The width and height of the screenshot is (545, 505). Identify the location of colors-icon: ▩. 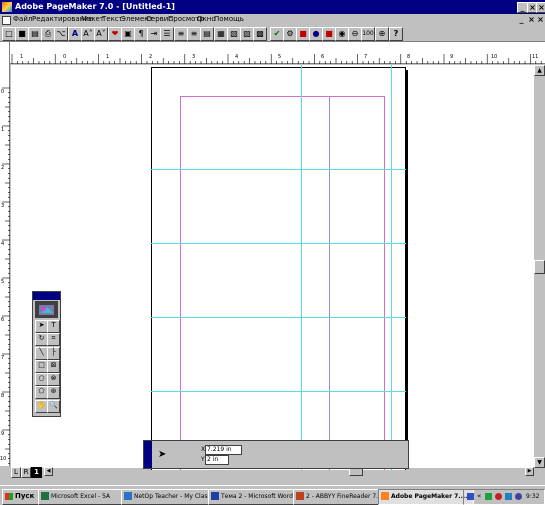
(260, 34).